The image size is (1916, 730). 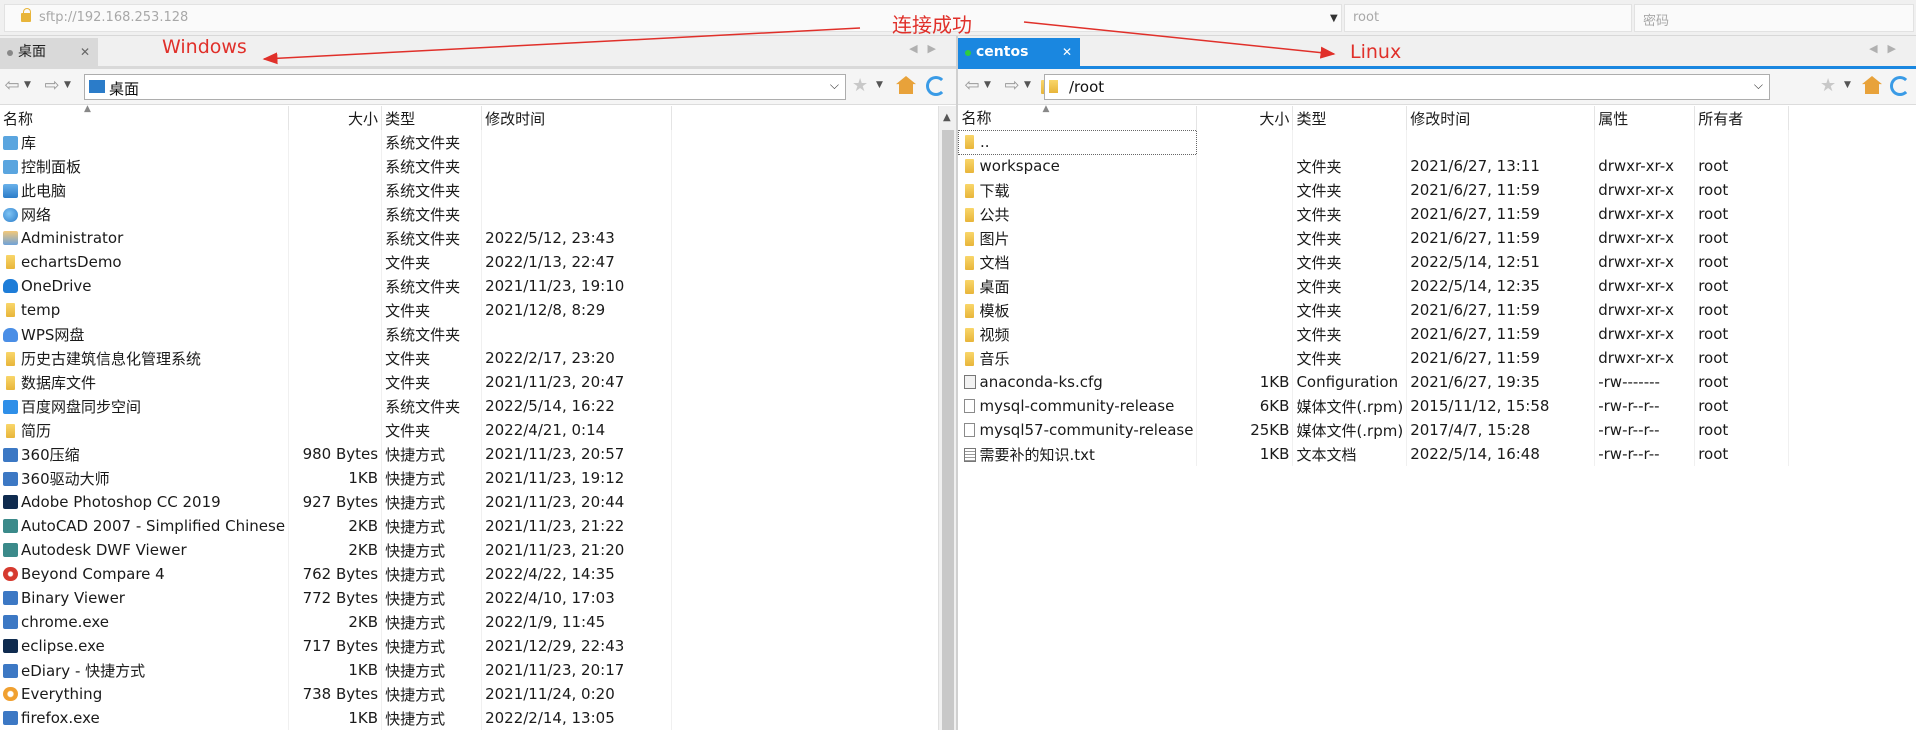 I want to click on file-row: 此电脑 系统文件夹, so click(x=336, y=190).